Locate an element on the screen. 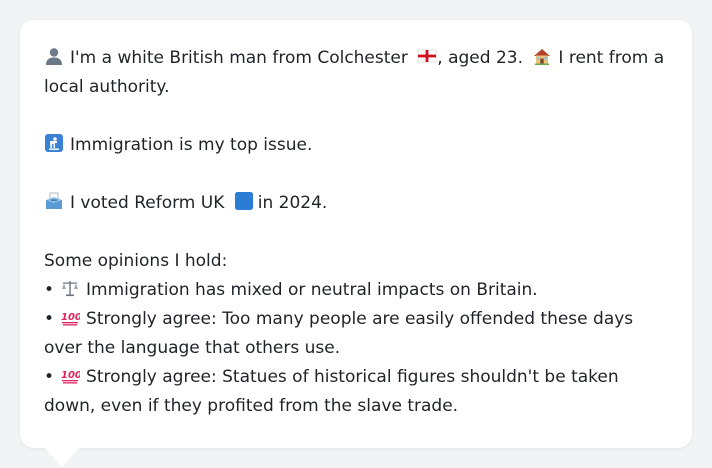 This screenshot has height=468, width=712. passport-control-icon is located at coordinates (54, 143).